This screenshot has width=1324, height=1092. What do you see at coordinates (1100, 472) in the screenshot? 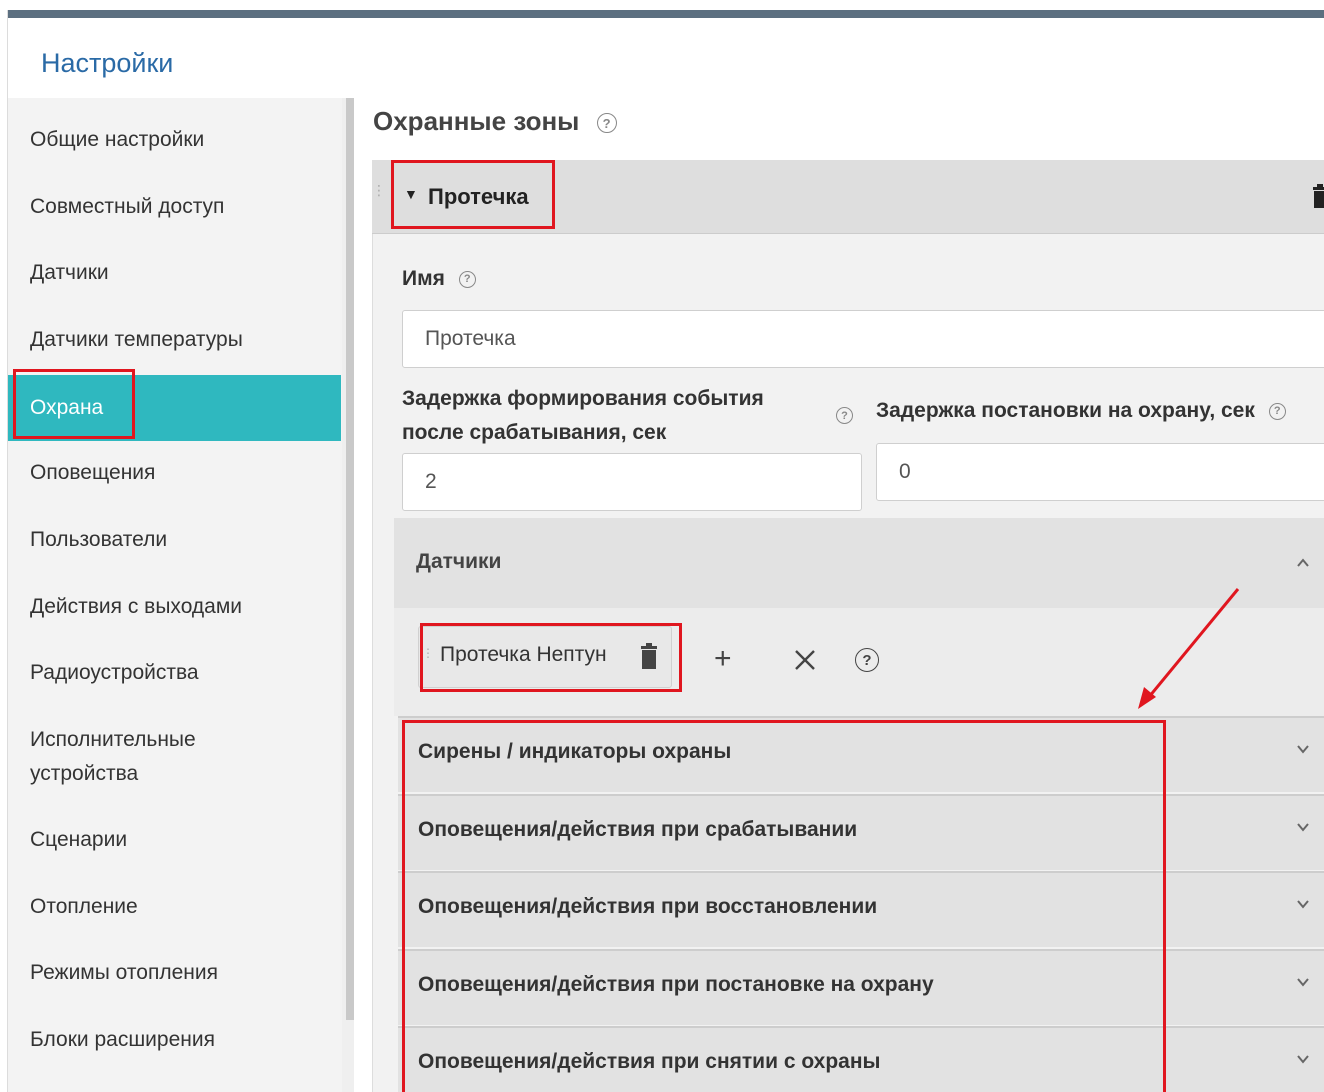
I see `arm-delay-input: 0` at bounding box center [1100, 472].